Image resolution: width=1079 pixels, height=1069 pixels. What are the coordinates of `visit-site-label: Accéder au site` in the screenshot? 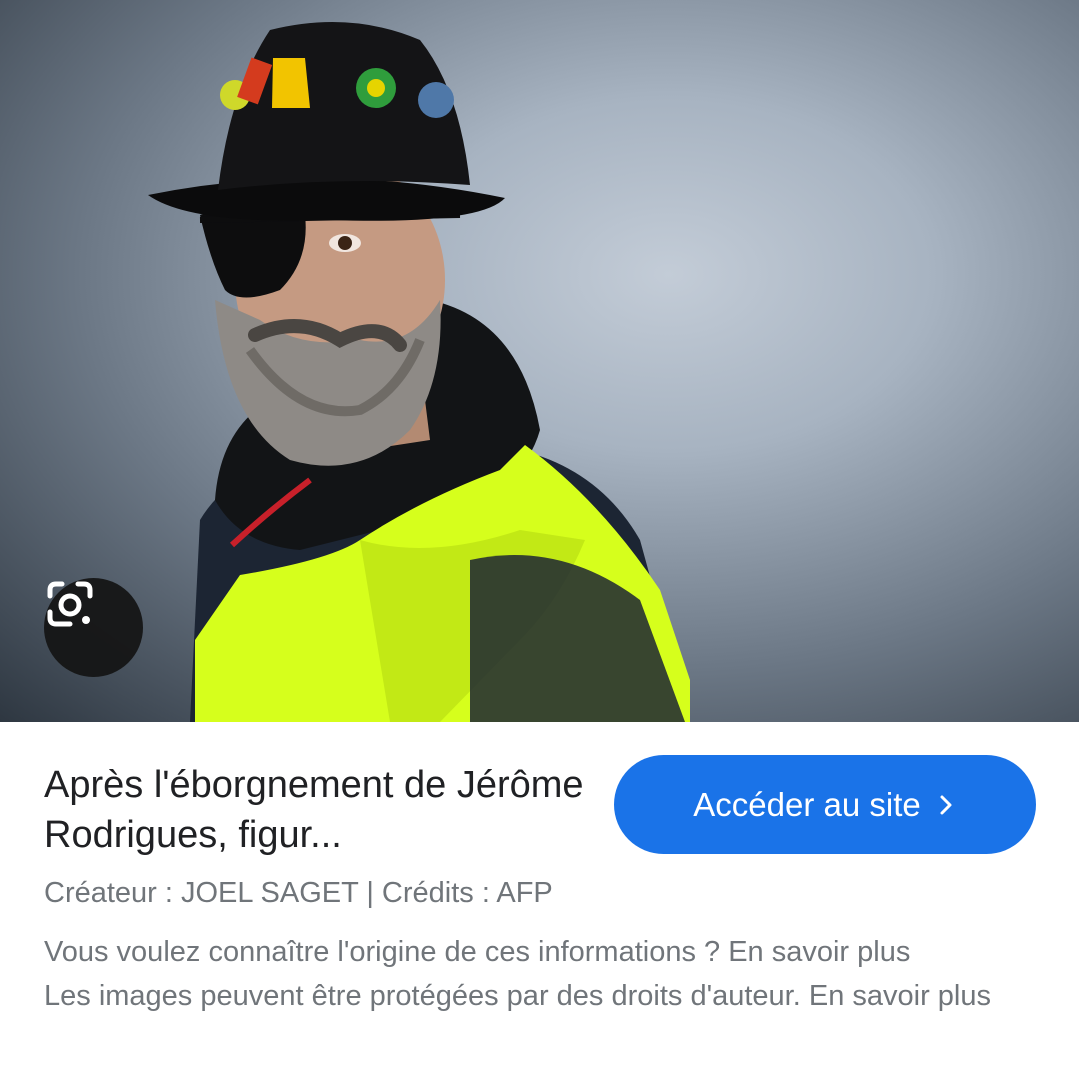 It's located at (807, 804).